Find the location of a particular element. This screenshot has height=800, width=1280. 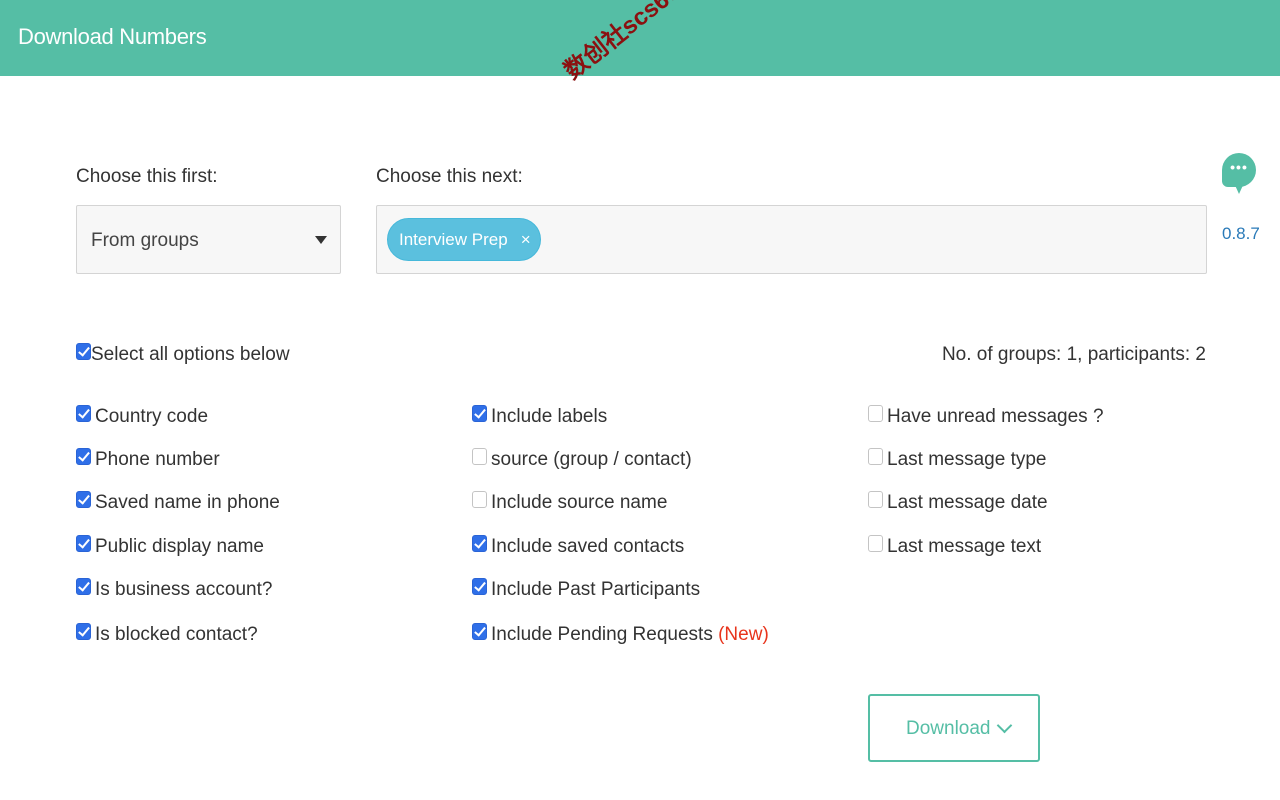

chat-bubble-icon: ••• is located at coordinates (1239, 173).